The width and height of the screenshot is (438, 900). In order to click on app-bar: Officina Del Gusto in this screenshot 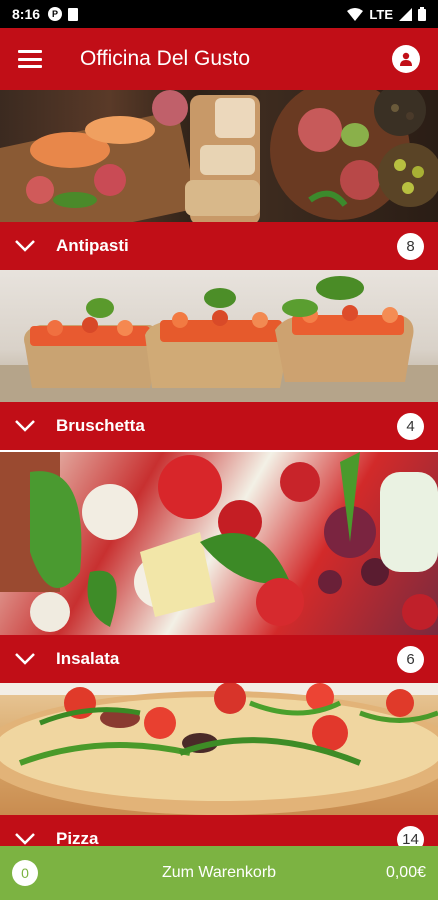, I will do `click(219, 59)`.